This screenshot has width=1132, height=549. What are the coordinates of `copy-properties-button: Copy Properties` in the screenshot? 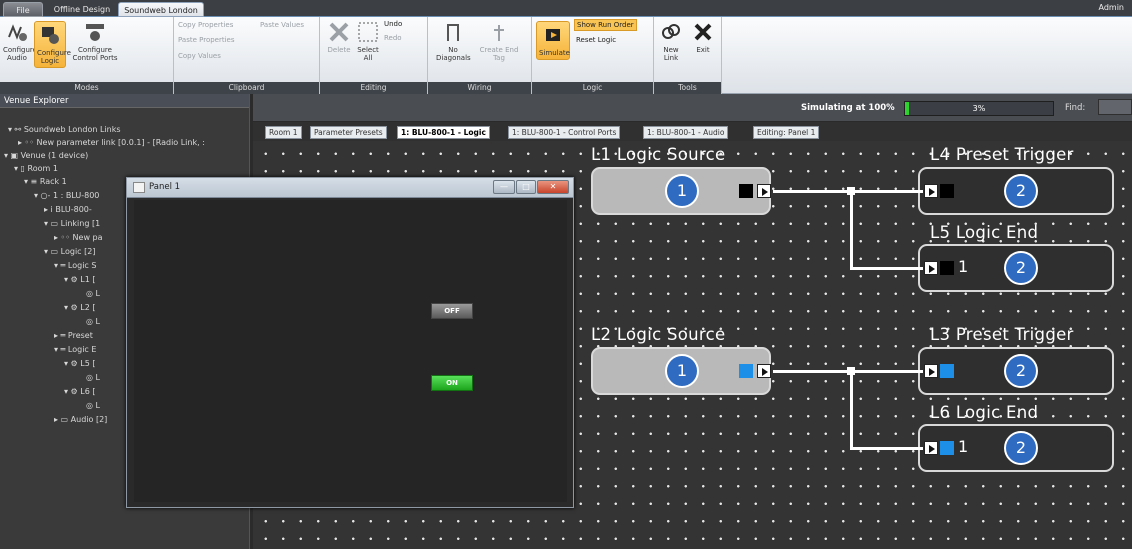 It's located at (205, 25).